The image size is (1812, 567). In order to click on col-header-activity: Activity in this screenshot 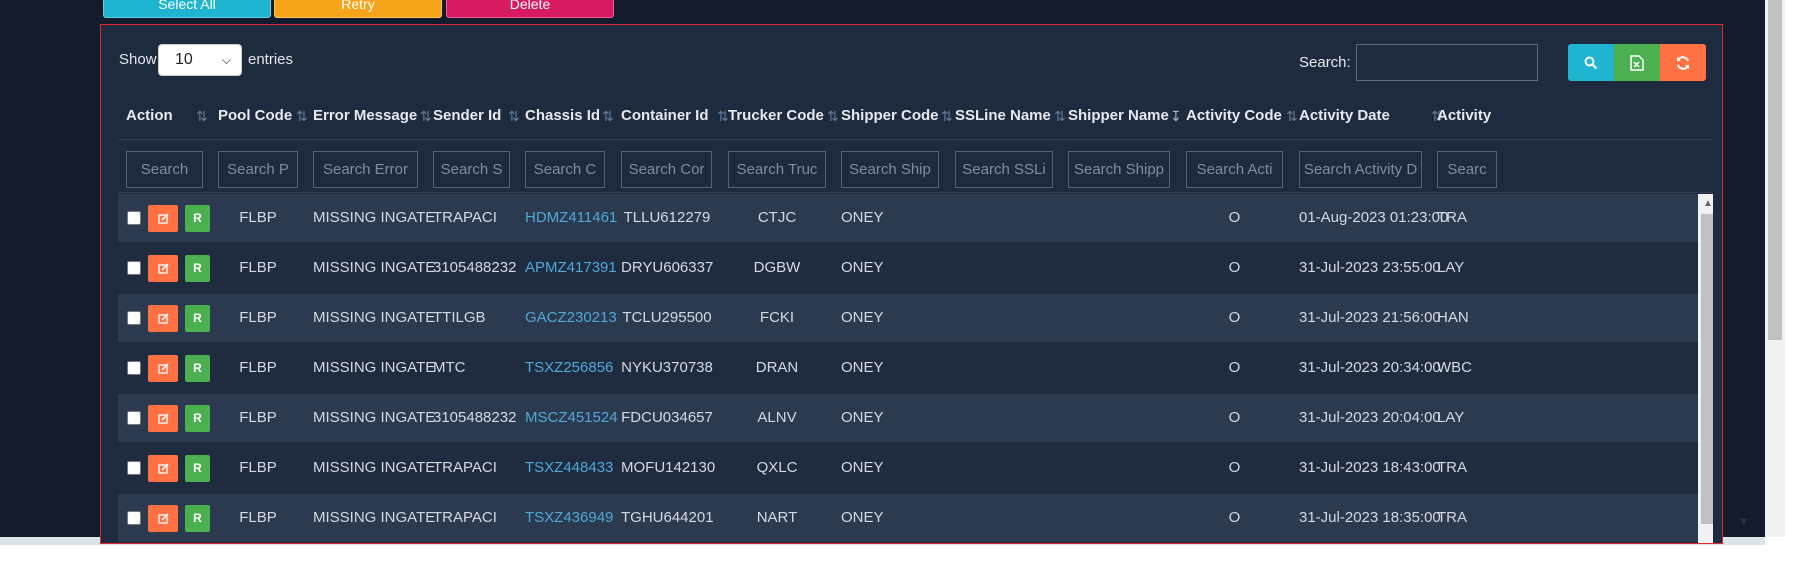, I will do `click(1477, 116)`.